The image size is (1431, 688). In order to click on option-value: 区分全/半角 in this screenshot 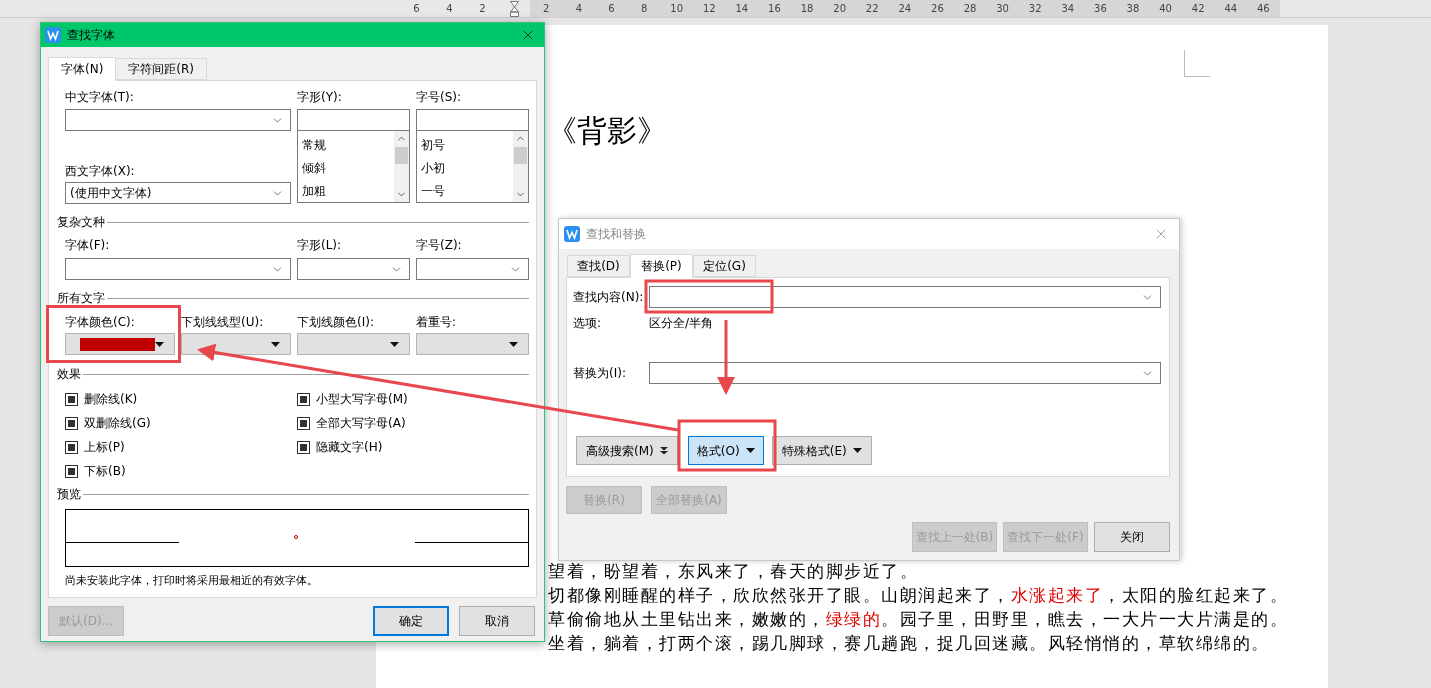, I will do `click(681, 323)`.